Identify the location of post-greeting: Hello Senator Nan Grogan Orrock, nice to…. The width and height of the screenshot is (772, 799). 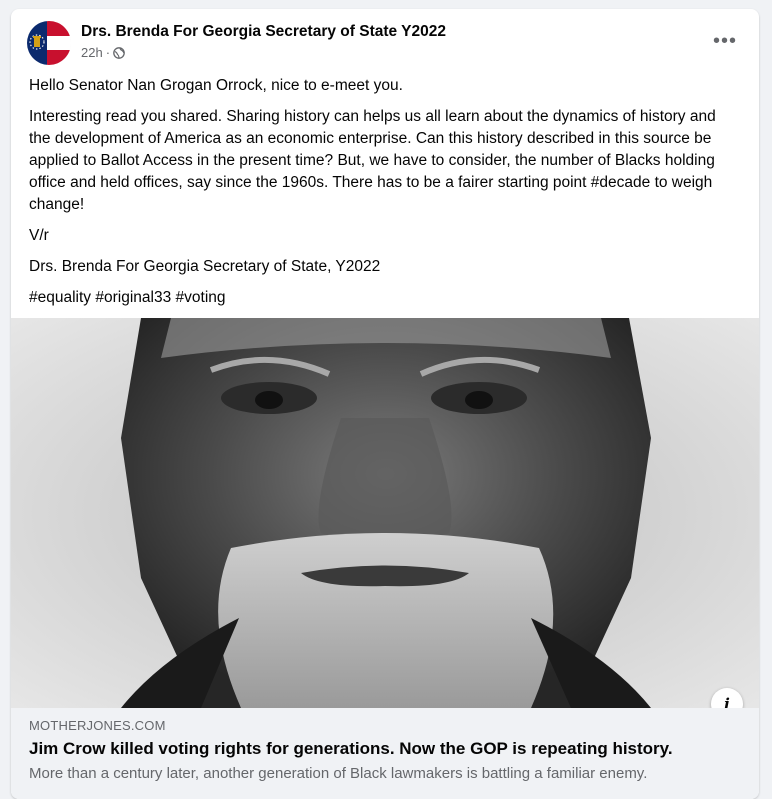
(216, 85).